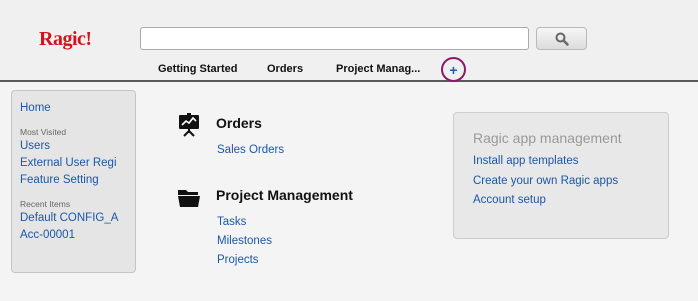 This screenshot has width=698, height=301. Describe the element at coordinates (509, 200) in the screenshot. I see `account-setup-link: Account setup` at that location.